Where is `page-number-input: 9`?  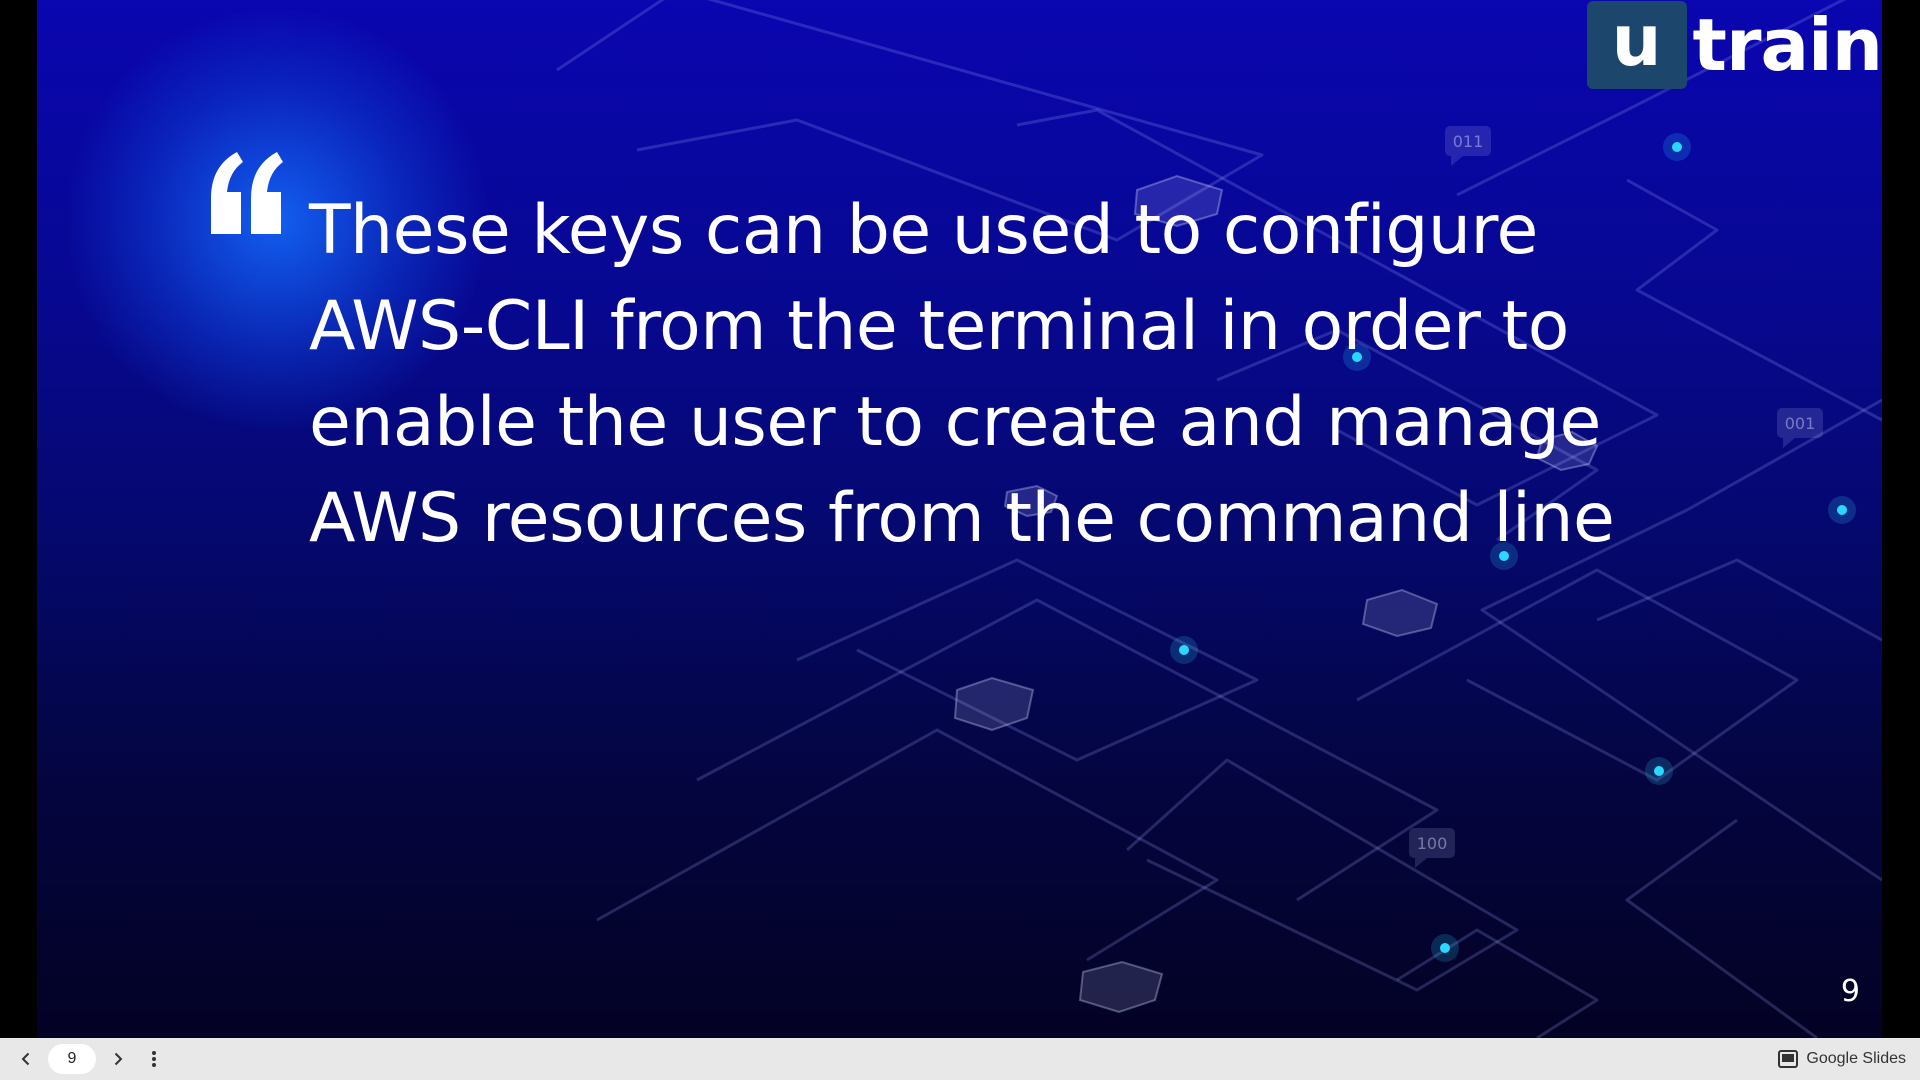 page-number-input: 9 is located at coordinates (72, 1059).